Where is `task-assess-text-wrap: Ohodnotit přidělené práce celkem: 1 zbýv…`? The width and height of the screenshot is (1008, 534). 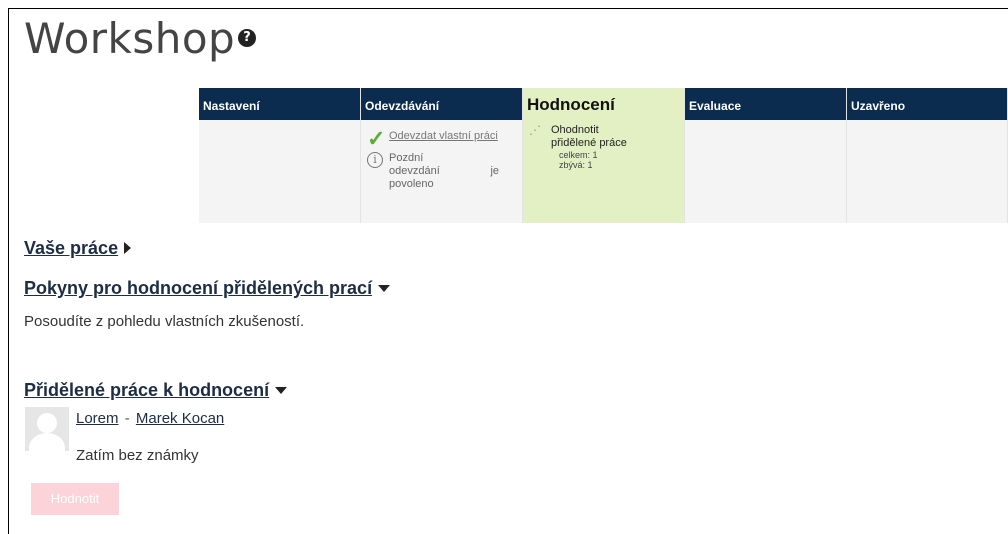
task-assess-text-wrap: Ohodnotit přidělené práce celkem: 1 zbýv… is located at coordinates (596, 147).